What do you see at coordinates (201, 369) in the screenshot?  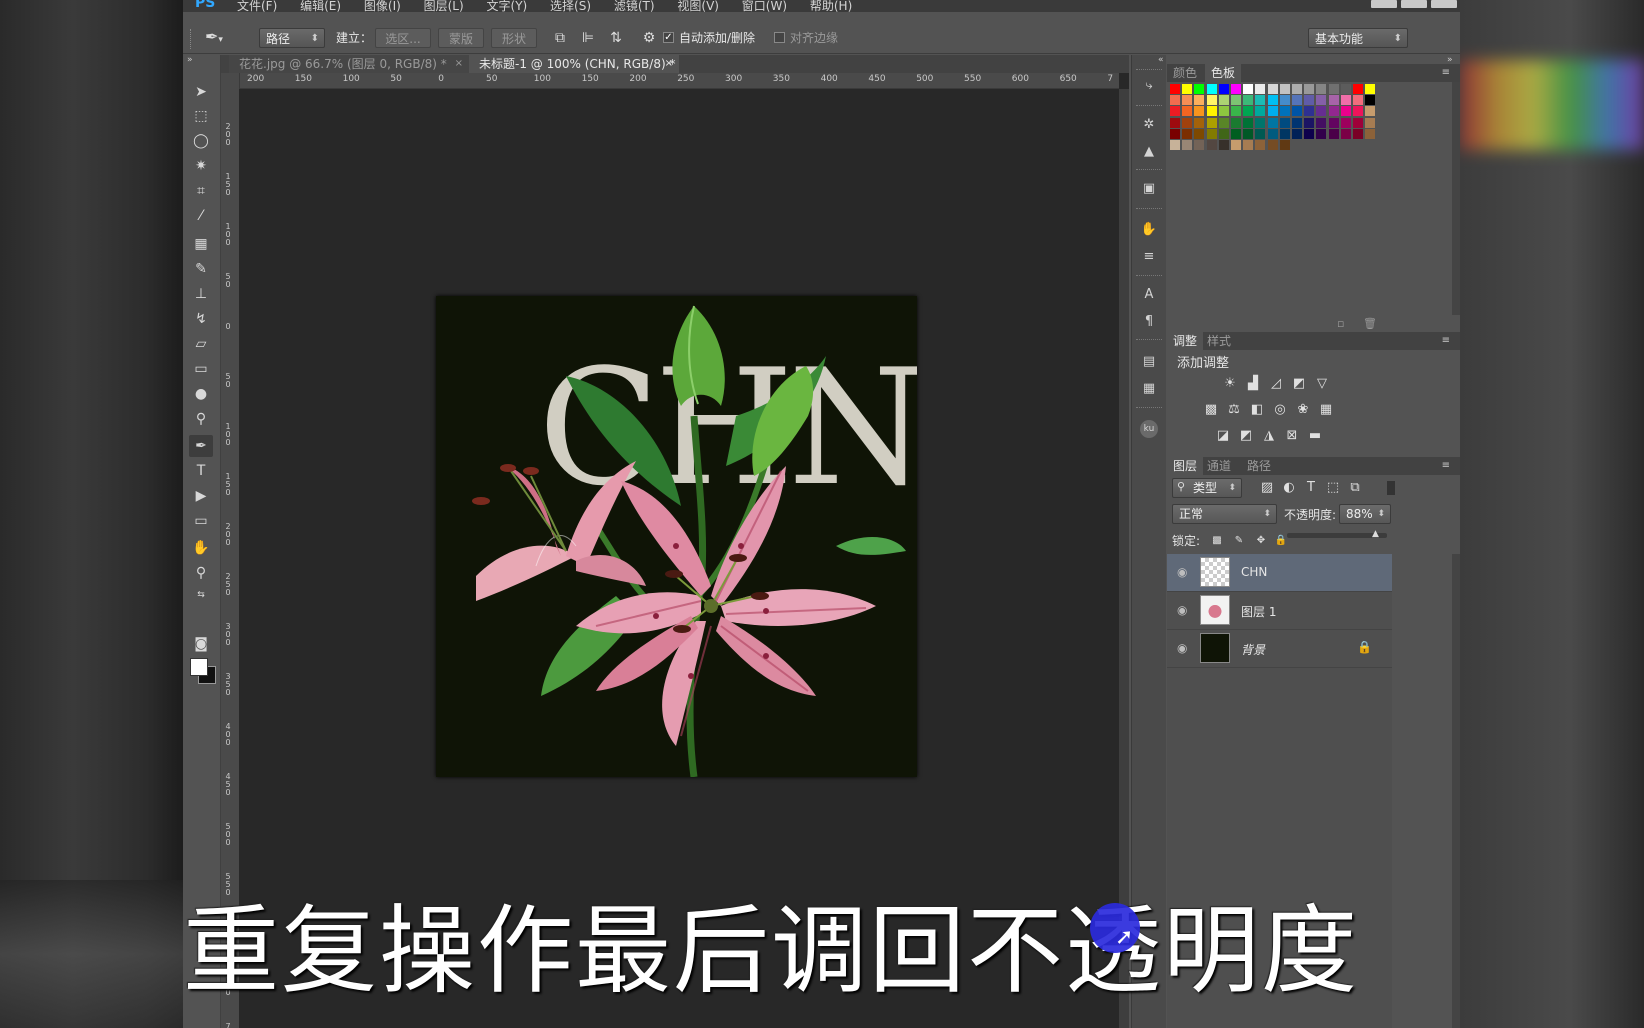 I see `gradient-tool-icon: ▭` at bounding box center [201, 369].